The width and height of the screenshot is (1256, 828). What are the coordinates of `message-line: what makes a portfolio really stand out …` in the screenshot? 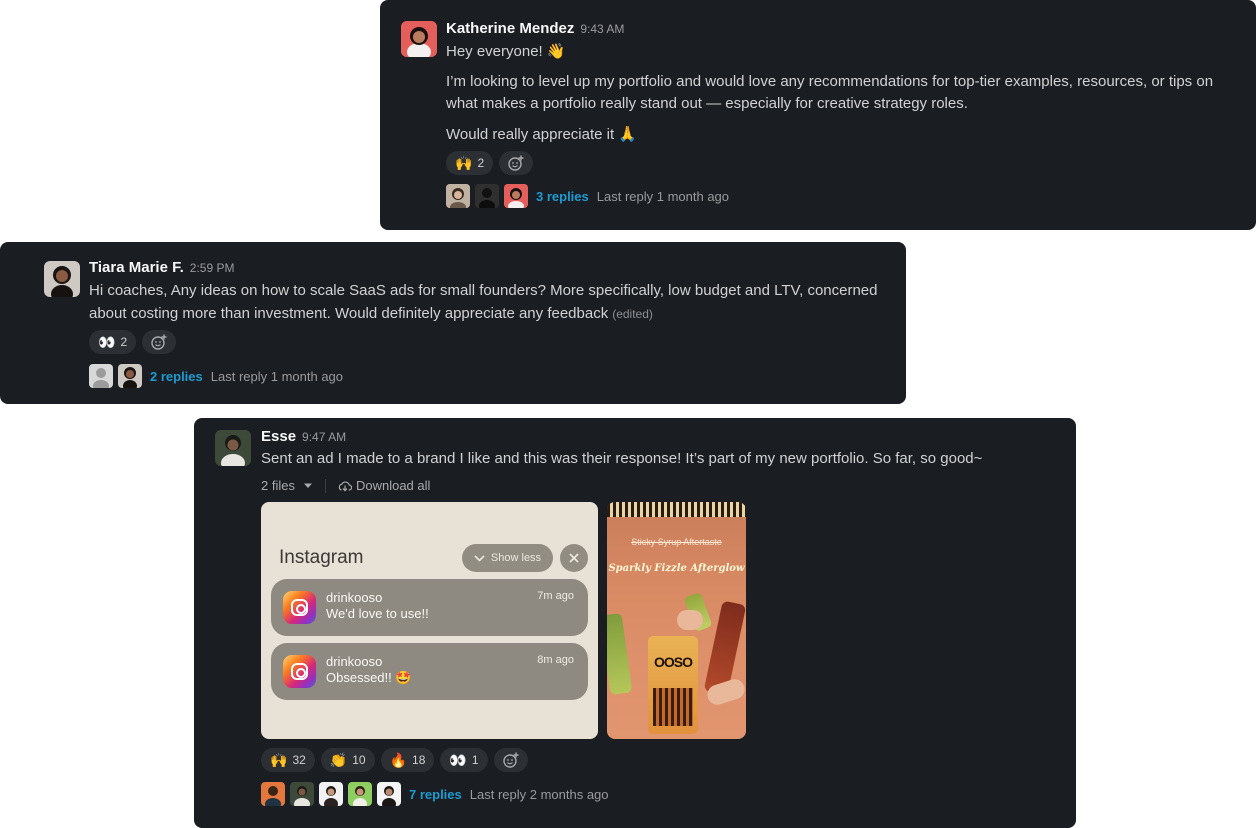 It's located at (707, 103).